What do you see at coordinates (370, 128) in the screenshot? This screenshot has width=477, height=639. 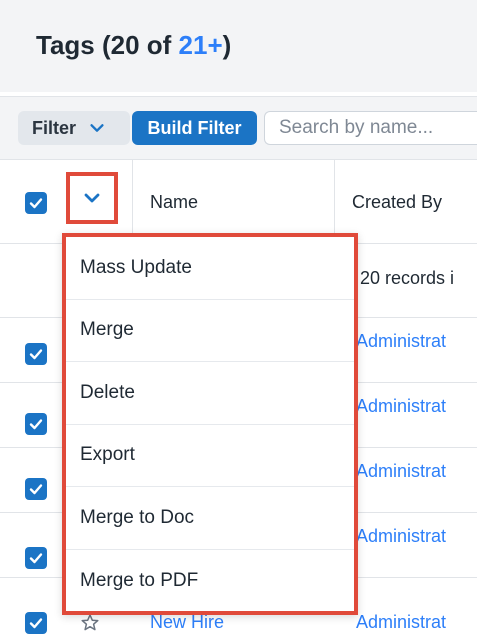 I see `search-input` at bounding box center [370, 128].